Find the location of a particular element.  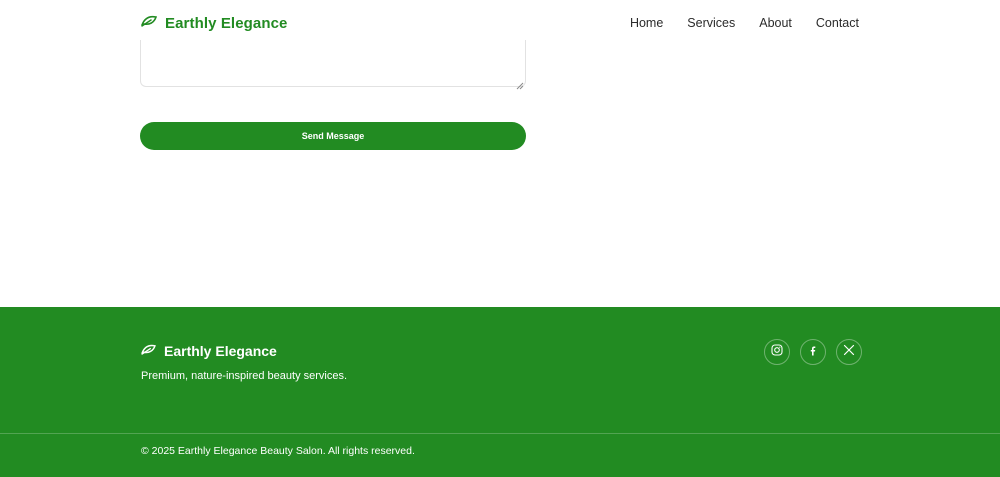

brand-name: Earthly Elegance is located at coordinates (226, 23).